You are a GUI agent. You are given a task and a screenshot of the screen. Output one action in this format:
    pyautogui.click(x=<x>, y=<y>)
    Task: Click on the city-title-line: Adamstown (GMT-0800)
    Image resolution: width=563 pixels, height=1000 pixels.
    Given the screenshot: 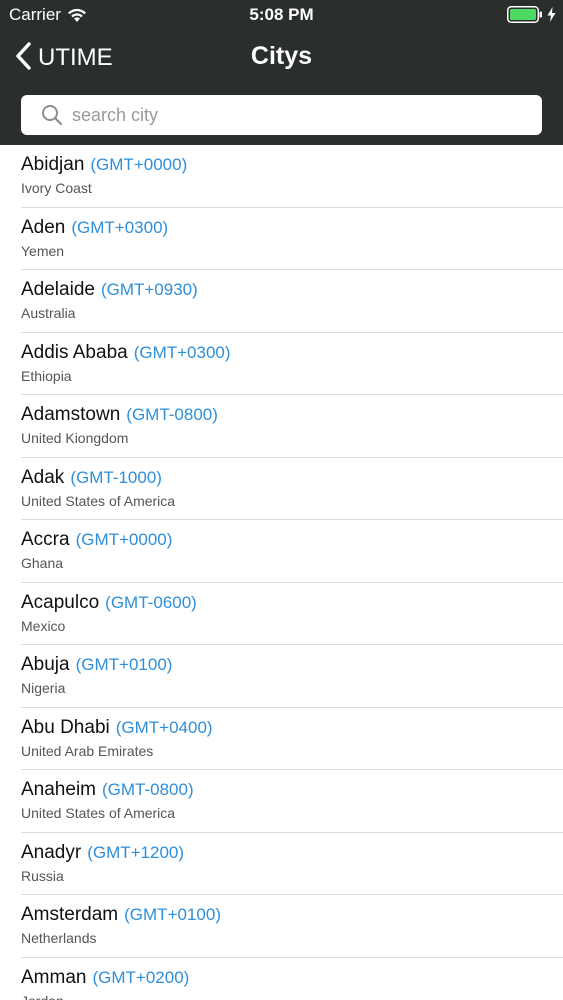 What is the action you would take?
    pyautogui.click(x=119, y=415)
    